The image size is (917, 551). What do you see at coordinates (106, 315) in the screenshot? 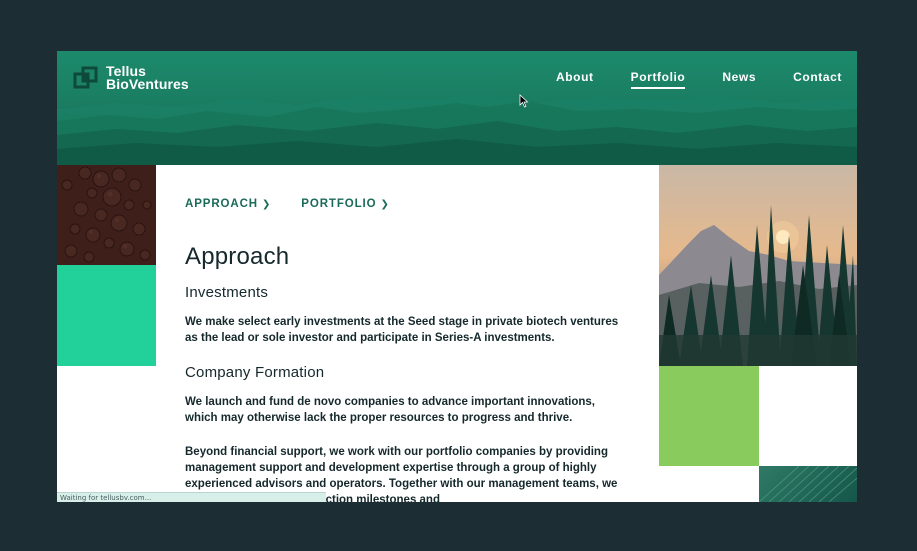
I see `teal-accent-block` at bounding box center [106, 315].